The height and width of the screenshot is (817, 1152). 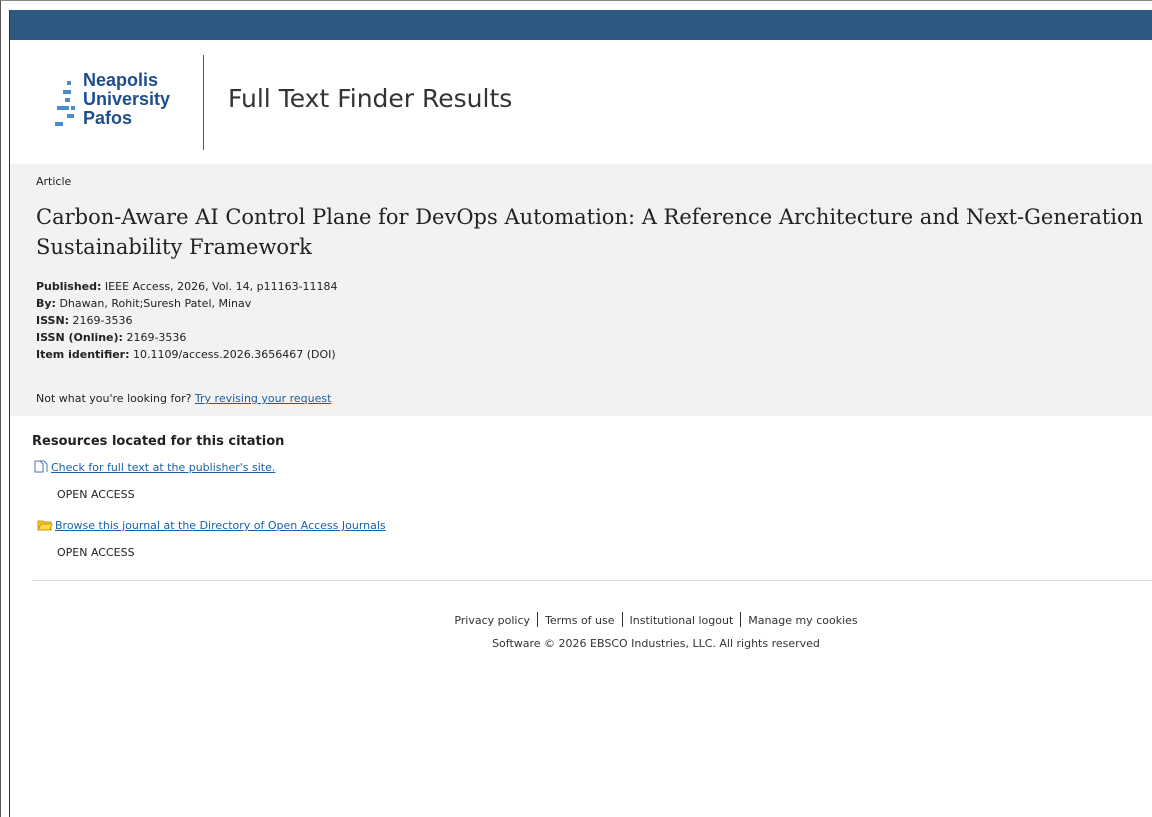 I want to click on logo-line-2: University, so click(x=127, y=99).